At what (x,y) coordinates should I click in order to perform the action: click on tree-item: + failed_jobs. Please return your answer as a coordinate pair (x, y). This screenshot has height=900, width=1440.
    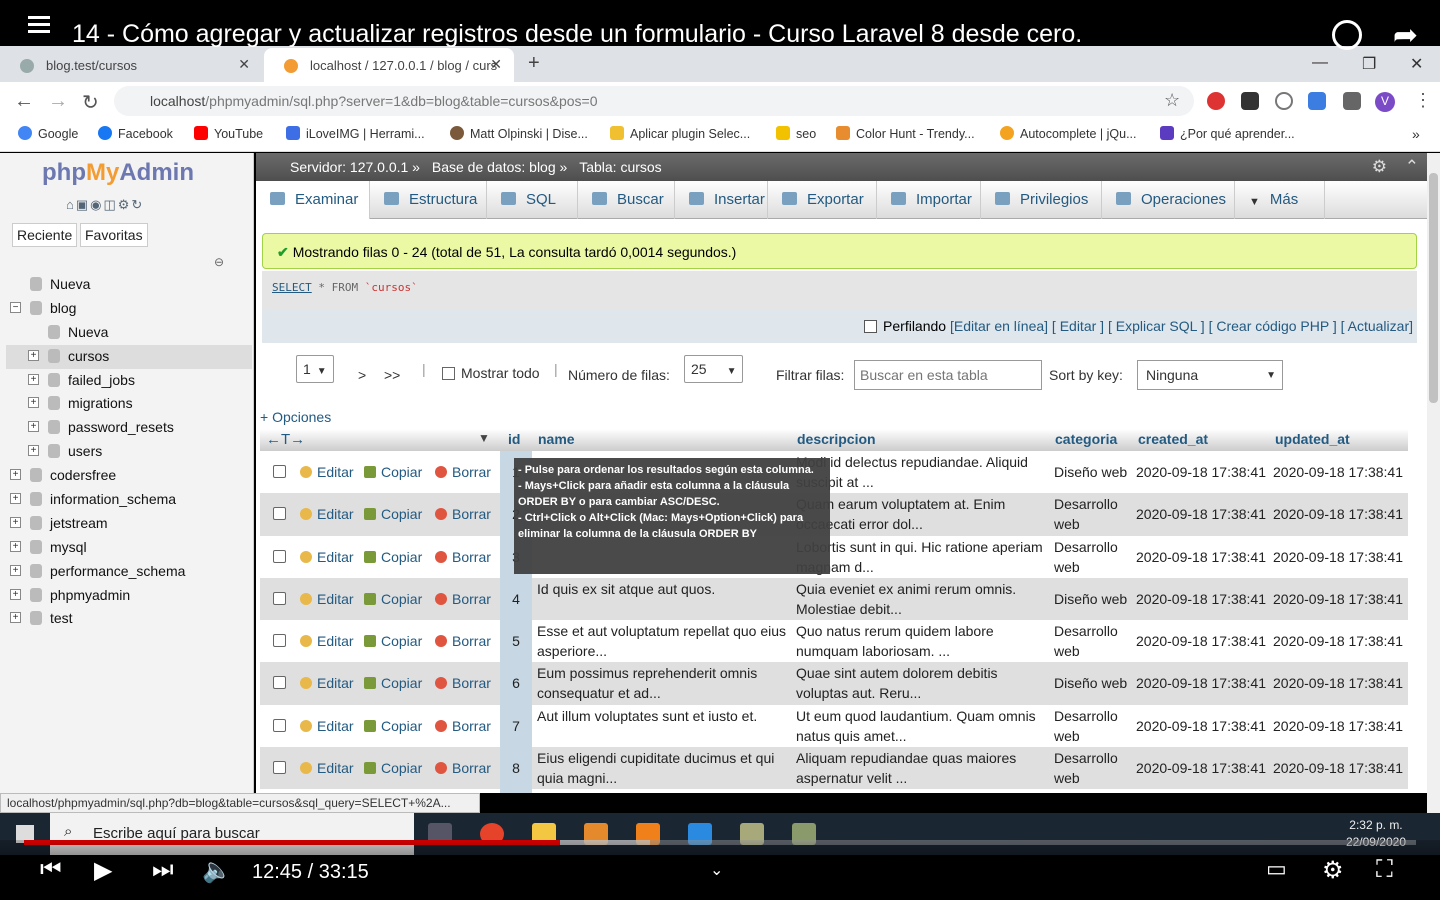
    Looking at the image, I should click on (129, 381).